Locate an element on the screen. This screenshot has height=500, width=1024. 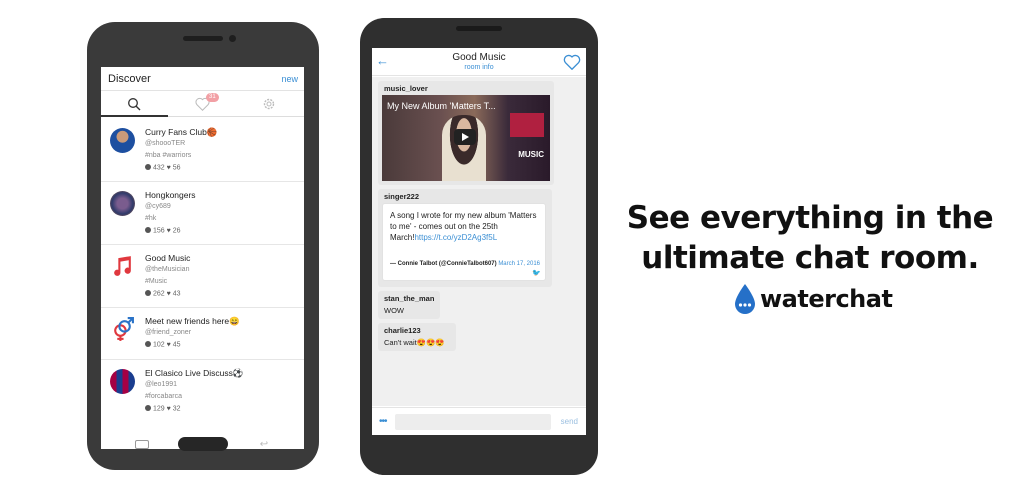
like-count: 32 is located at coordinates (176, 409).